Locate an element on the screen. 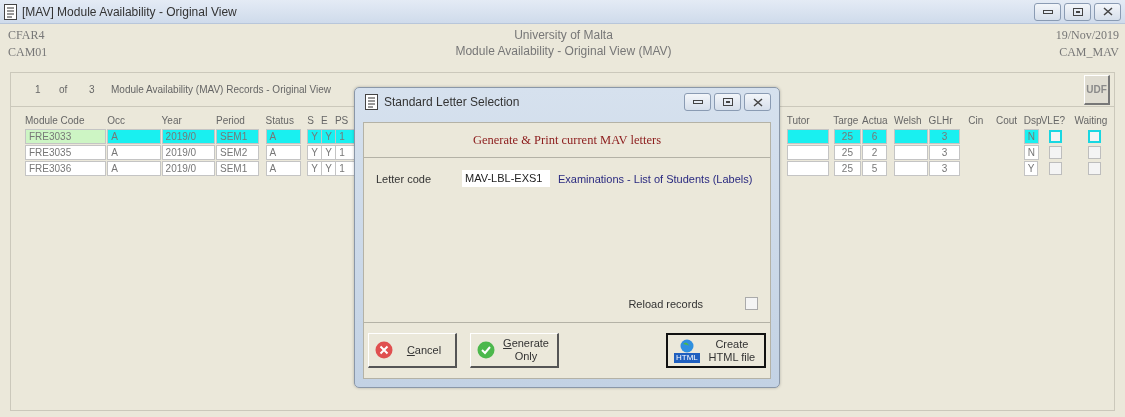 The height and width of the screenshot is (417, 1125). html-badge: HTML is located at coordinates (687, 357).